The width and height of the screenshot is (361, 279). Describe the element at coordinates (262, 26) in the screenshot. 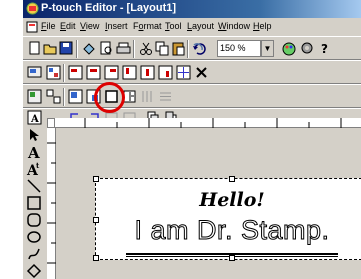

I see `menu-help: Help` at that location.